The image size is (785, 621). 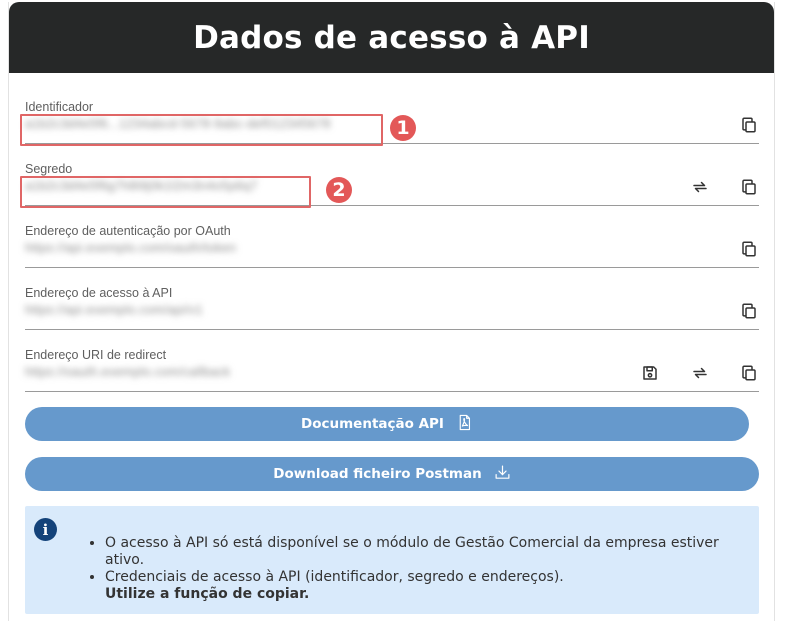 What do you see at coordinates (114, 312) in the screenshot?
I see `api-url-value: https://api.exemplo.com/api/v1` at bounding box center [114, 312].